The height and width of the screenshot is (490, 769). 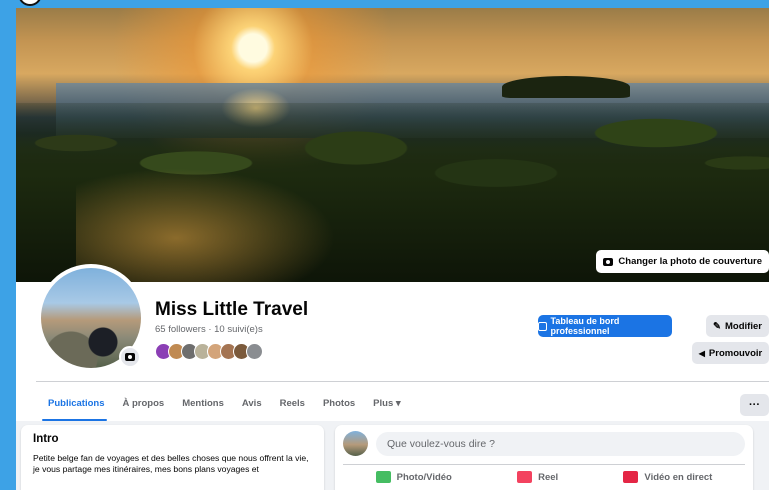 I want to click on change-cover-label: Changer la photo de couverture, so click(x=690, y=261).